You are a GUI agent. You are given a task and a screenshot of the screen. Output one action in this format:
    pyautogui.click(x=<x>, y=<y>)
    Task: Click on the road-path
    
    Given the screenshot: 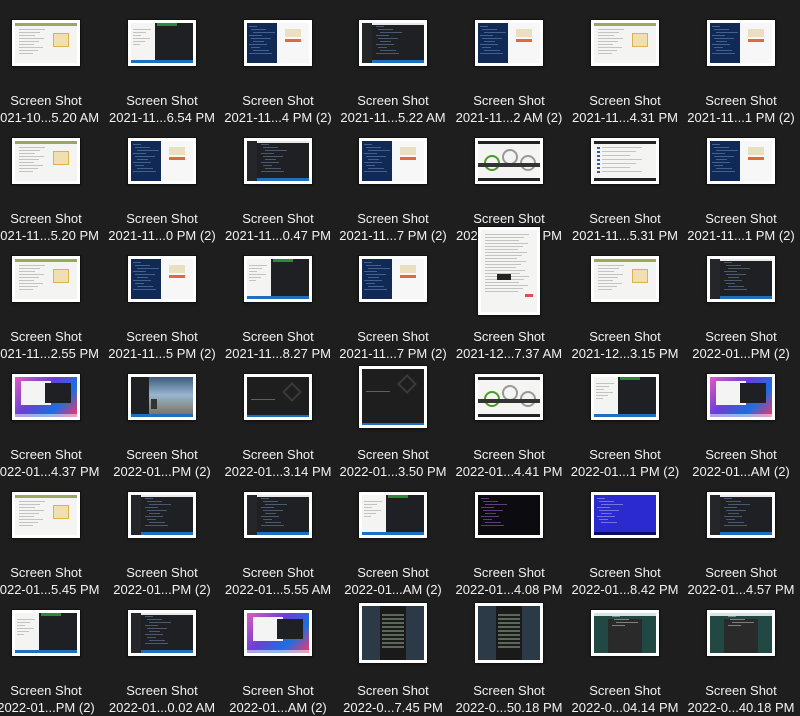 What is the action you would take?
    pyautogui.click(x=509, y=165)
    